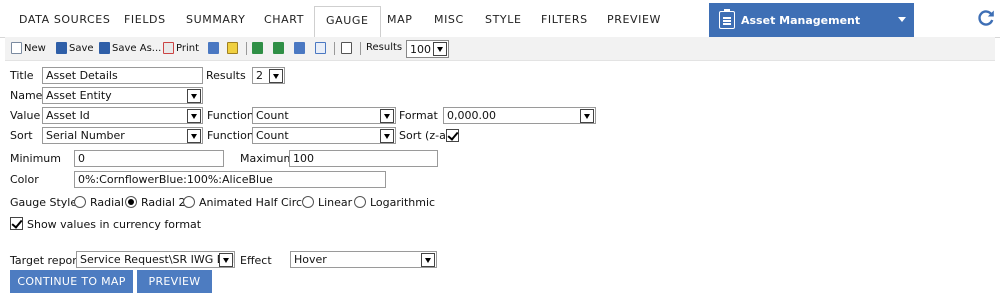 This screenshot has width=1000, height=303. Describe the element at coordinates (425, 135) in the screenshot. I see `sort-desc-label: Sort (z-a)` at that location.